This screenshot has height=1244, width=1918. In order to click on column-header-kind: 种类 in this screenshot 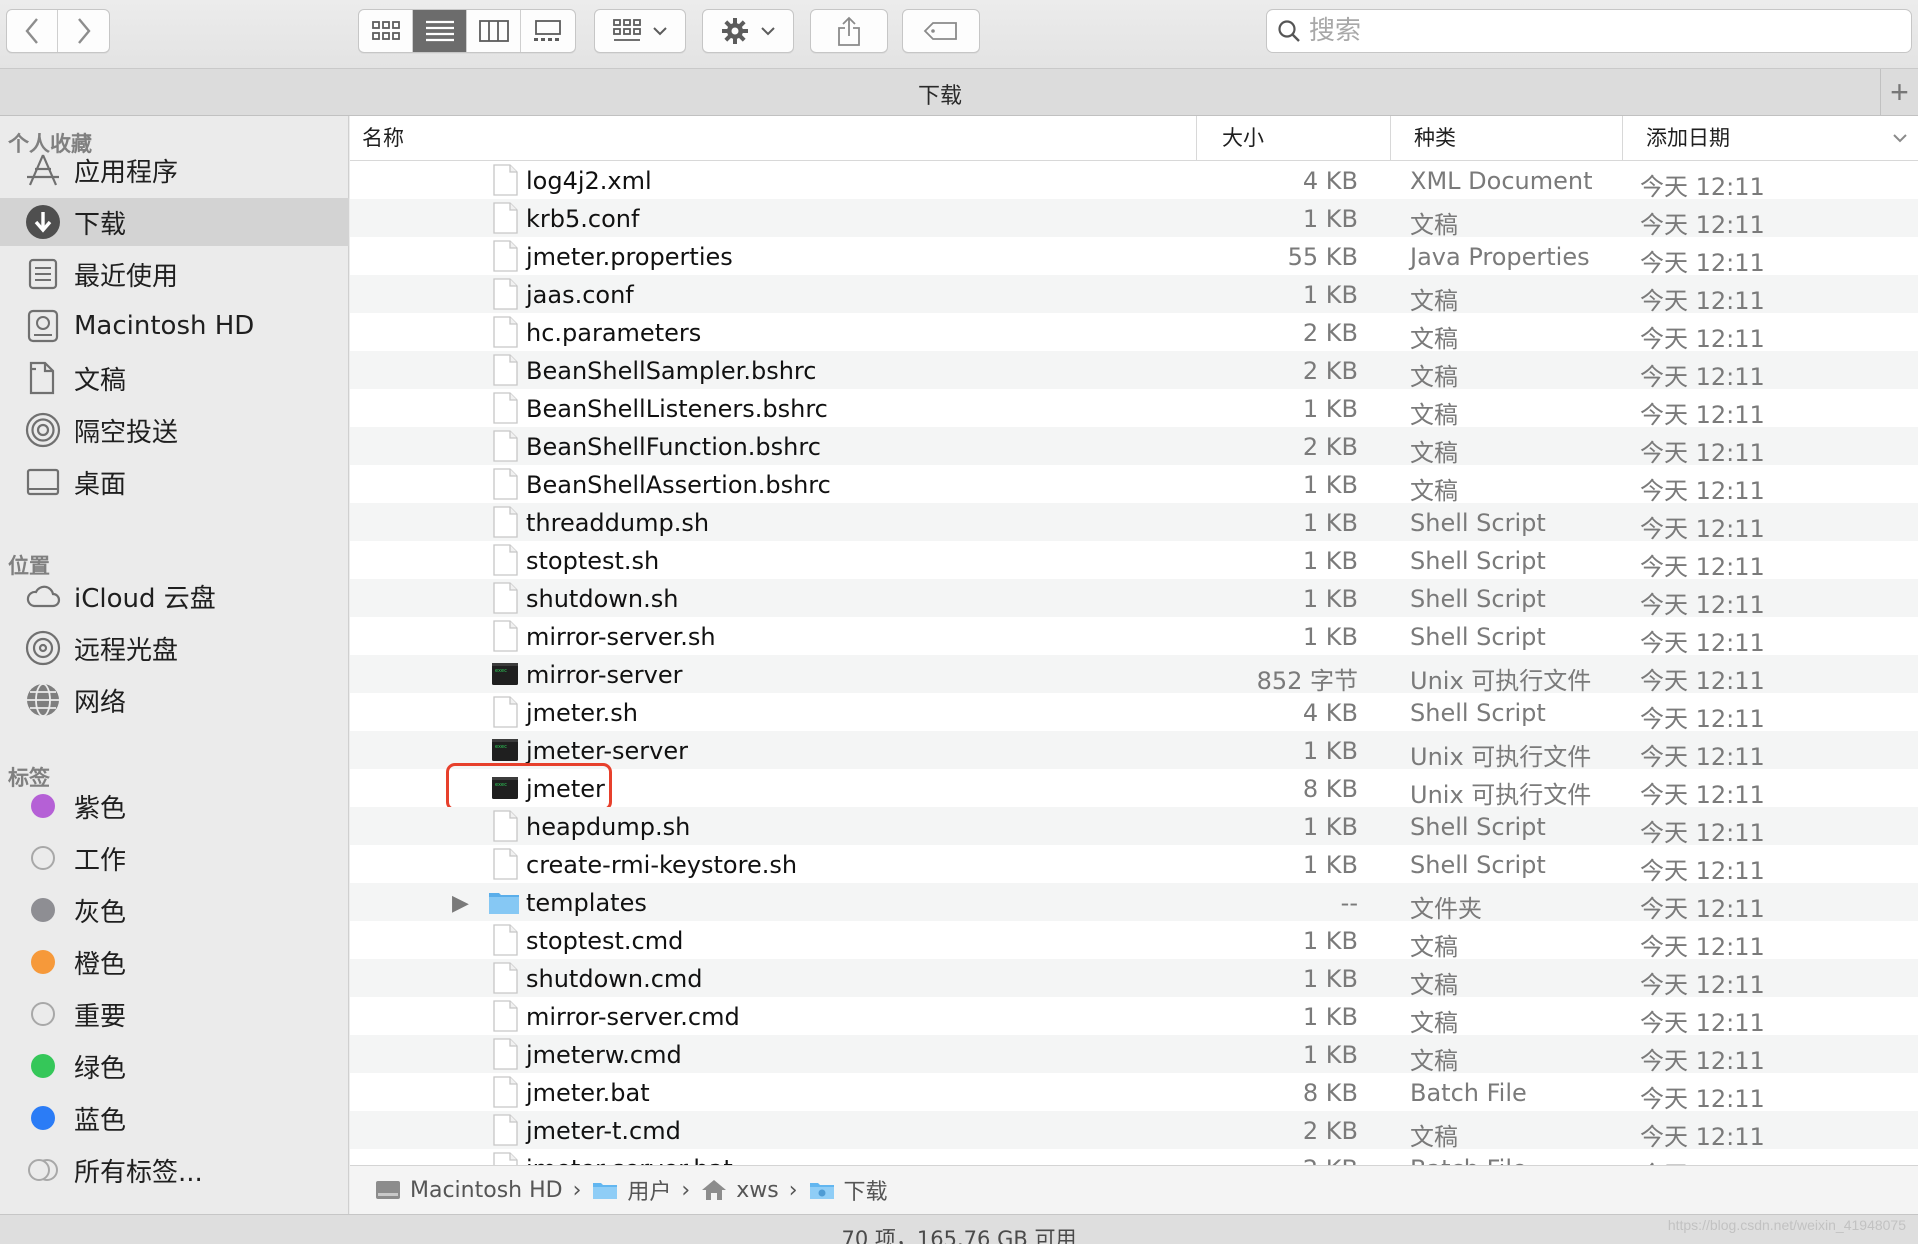, I will do `click(1435, 138)`.